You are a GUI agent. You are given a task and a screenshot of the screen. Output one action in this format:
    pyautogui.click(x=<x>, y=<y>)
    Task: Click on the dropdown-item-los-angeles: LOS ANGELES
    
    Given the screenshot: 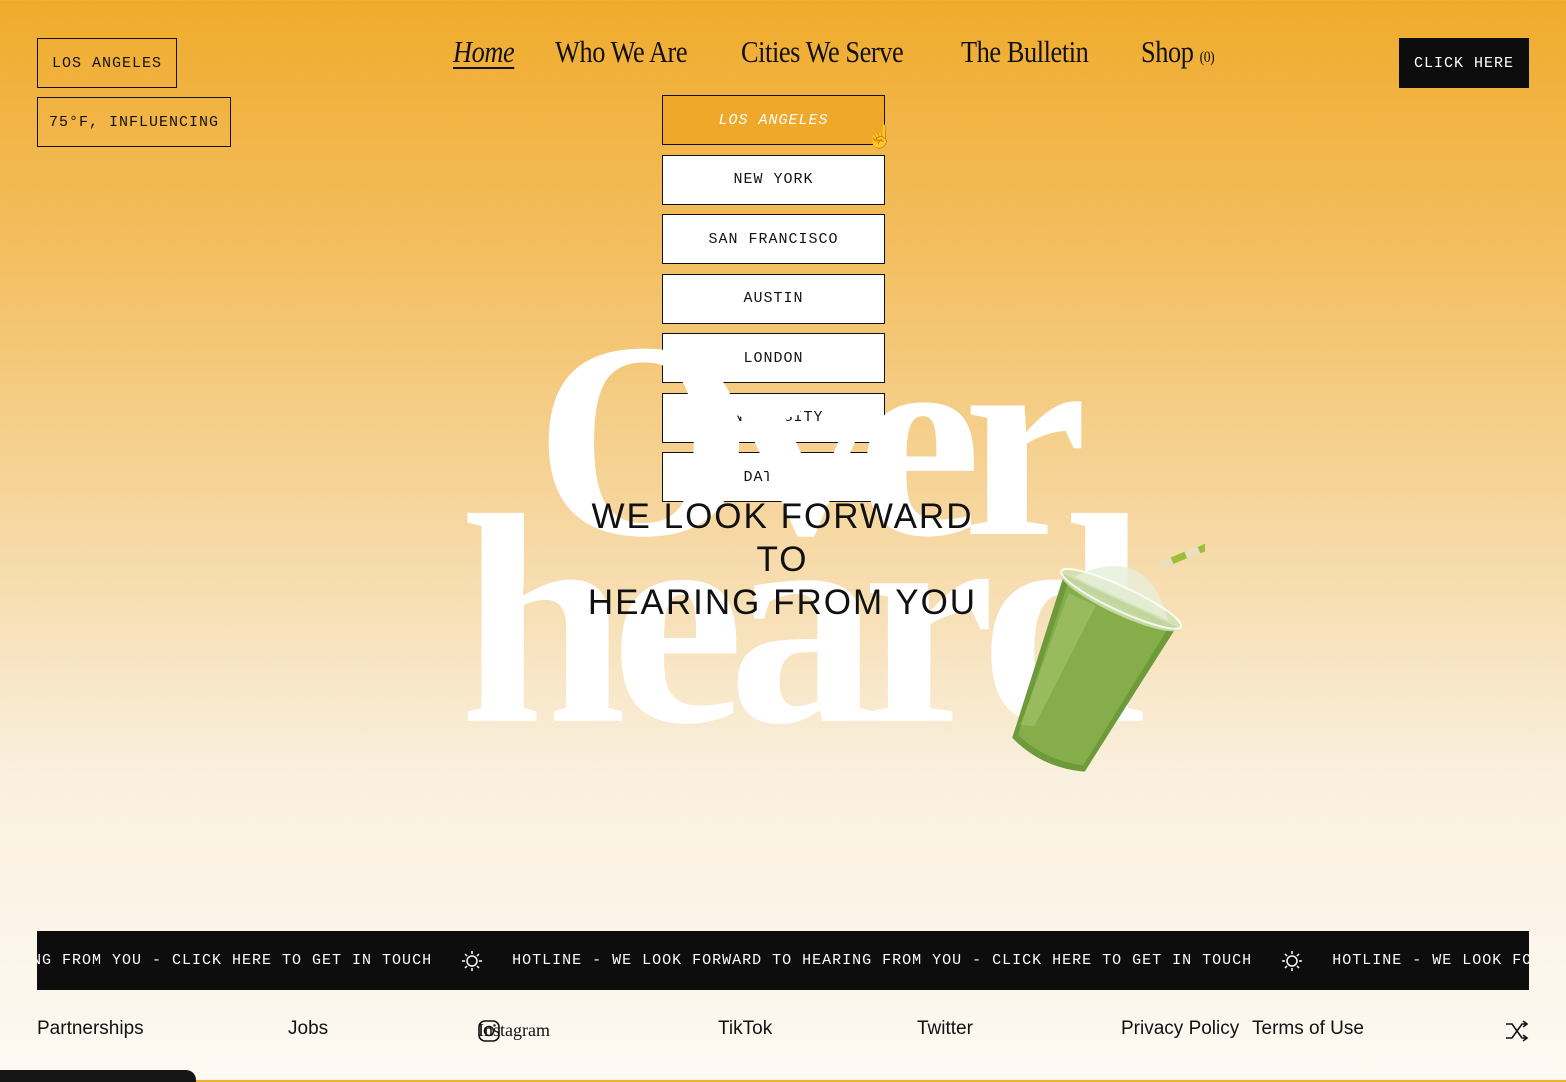 What is the action you would take?
    pyautogui.click(x=773, y=120)
    